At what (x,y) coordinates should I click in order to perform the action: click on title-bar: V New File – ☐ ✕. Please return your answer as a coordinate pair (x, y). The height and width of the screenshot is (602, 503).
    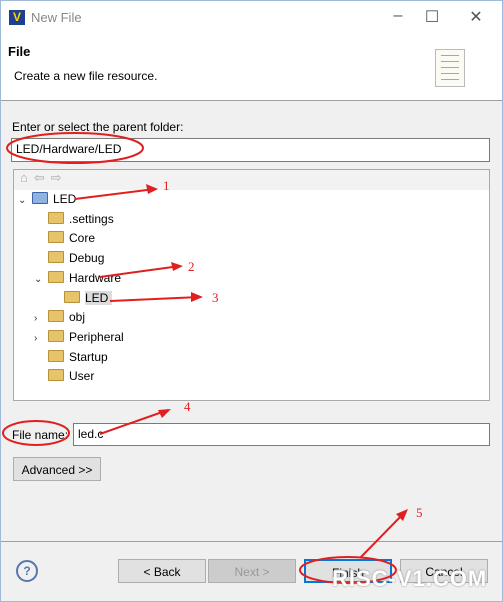
    Looking at the image, I should click on (251, 17).